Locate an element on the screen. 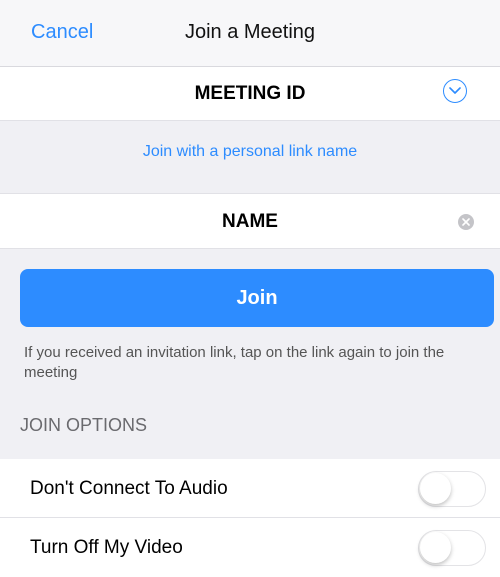 This screenshot has width=500, height=577. meeting-id-placeholder: MEETING ID is located at coordinates (250, 93).